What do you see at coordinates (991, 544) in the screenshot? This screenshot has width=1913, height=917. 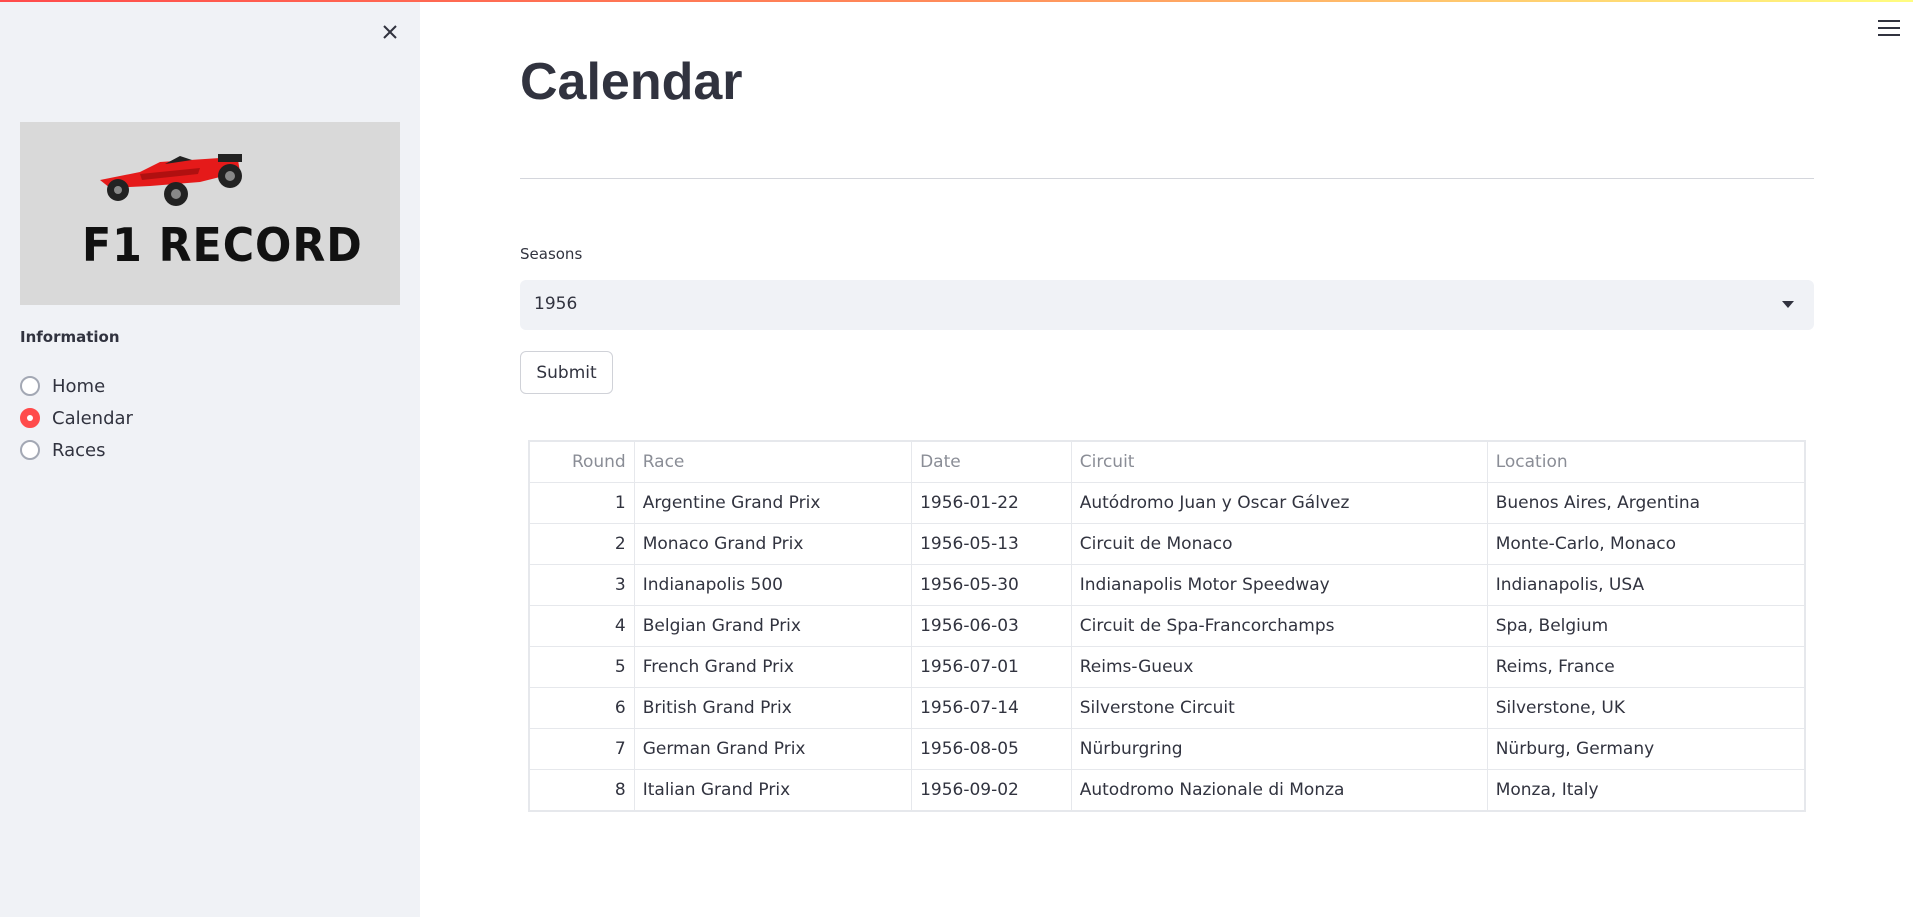 I see `cell-date: 1956-05-13` at bounding box center [991, 544].